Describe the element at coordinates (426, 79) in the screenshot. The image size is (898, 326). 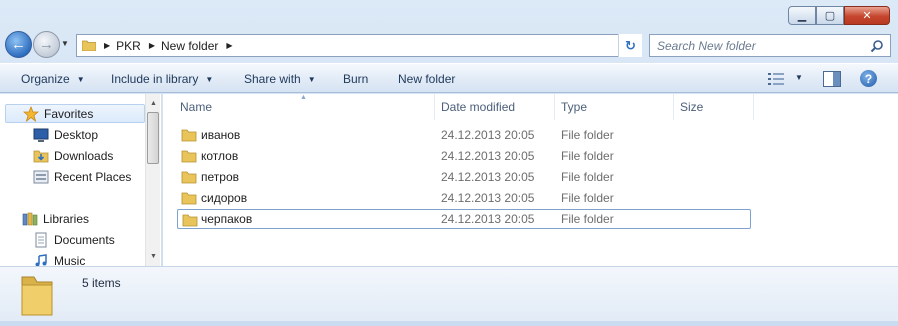
I see `new-folder-button: New folder` at that location.